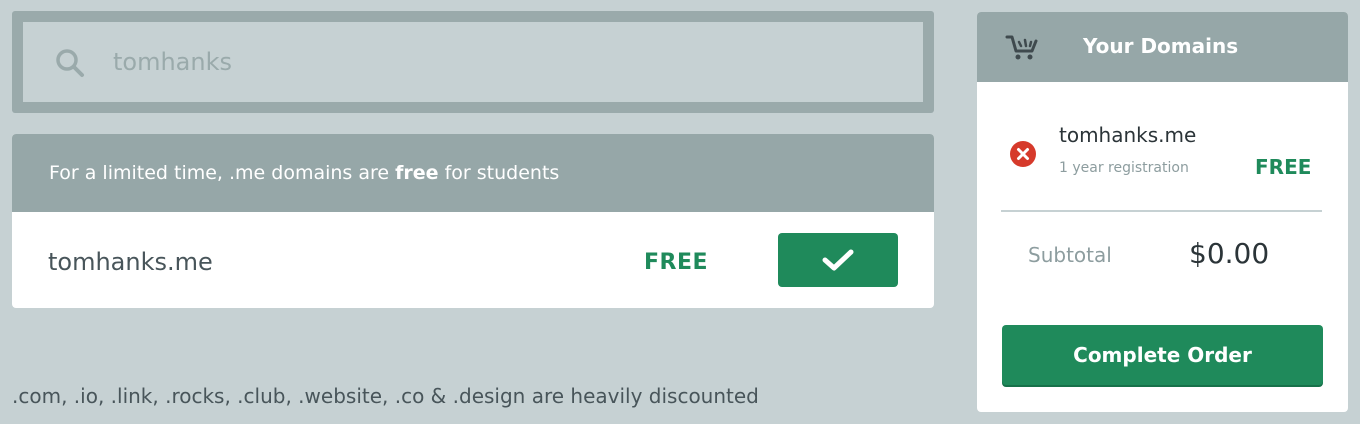  I want to click on cart-header: Your Domains, so click(1162, 47).